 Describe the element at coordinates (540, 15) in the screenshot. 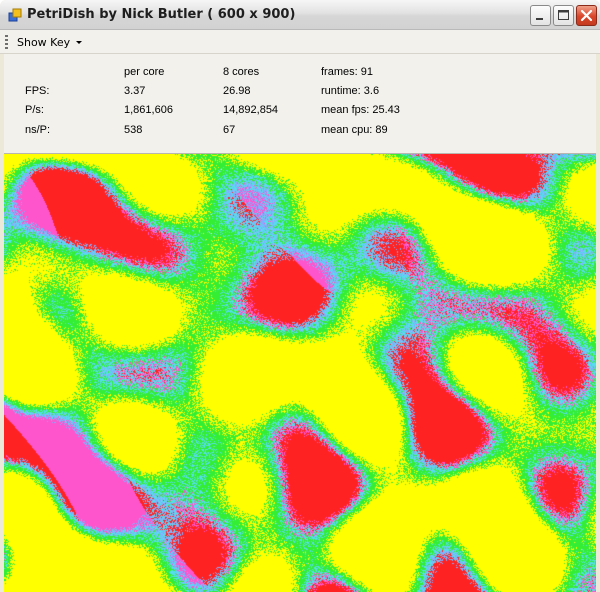

I see `minimize-button` at that location.